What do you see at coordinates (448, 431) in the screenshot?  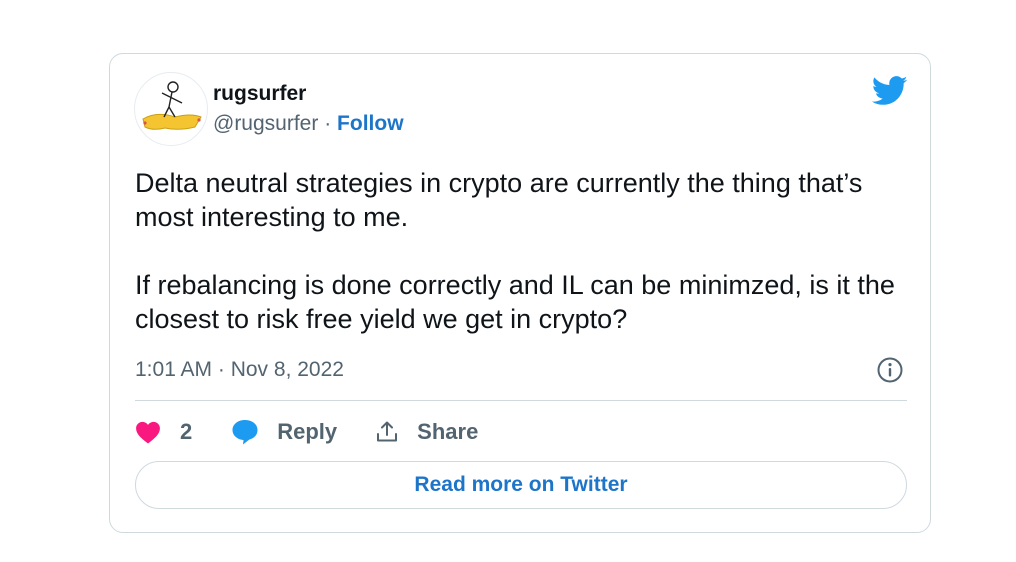 I see `share-label: Share` at bounding box center [448, 431].